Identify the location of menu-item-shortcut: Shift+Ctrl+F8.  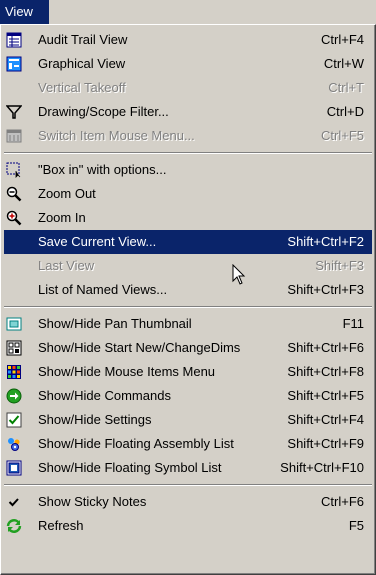
(325, 371).